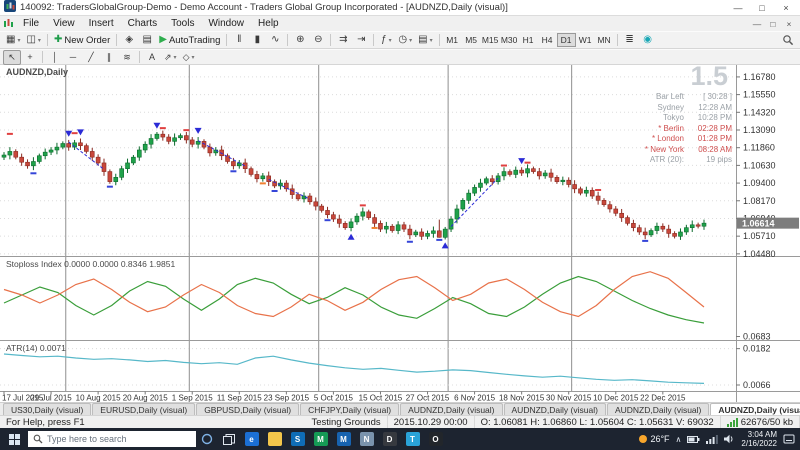 This screenshot has width=800, height=450. What do you see at coordinates (585, 40) in the screenshot?
I see `timeframe-w1-button: W1` at bounding box center [585, 40].